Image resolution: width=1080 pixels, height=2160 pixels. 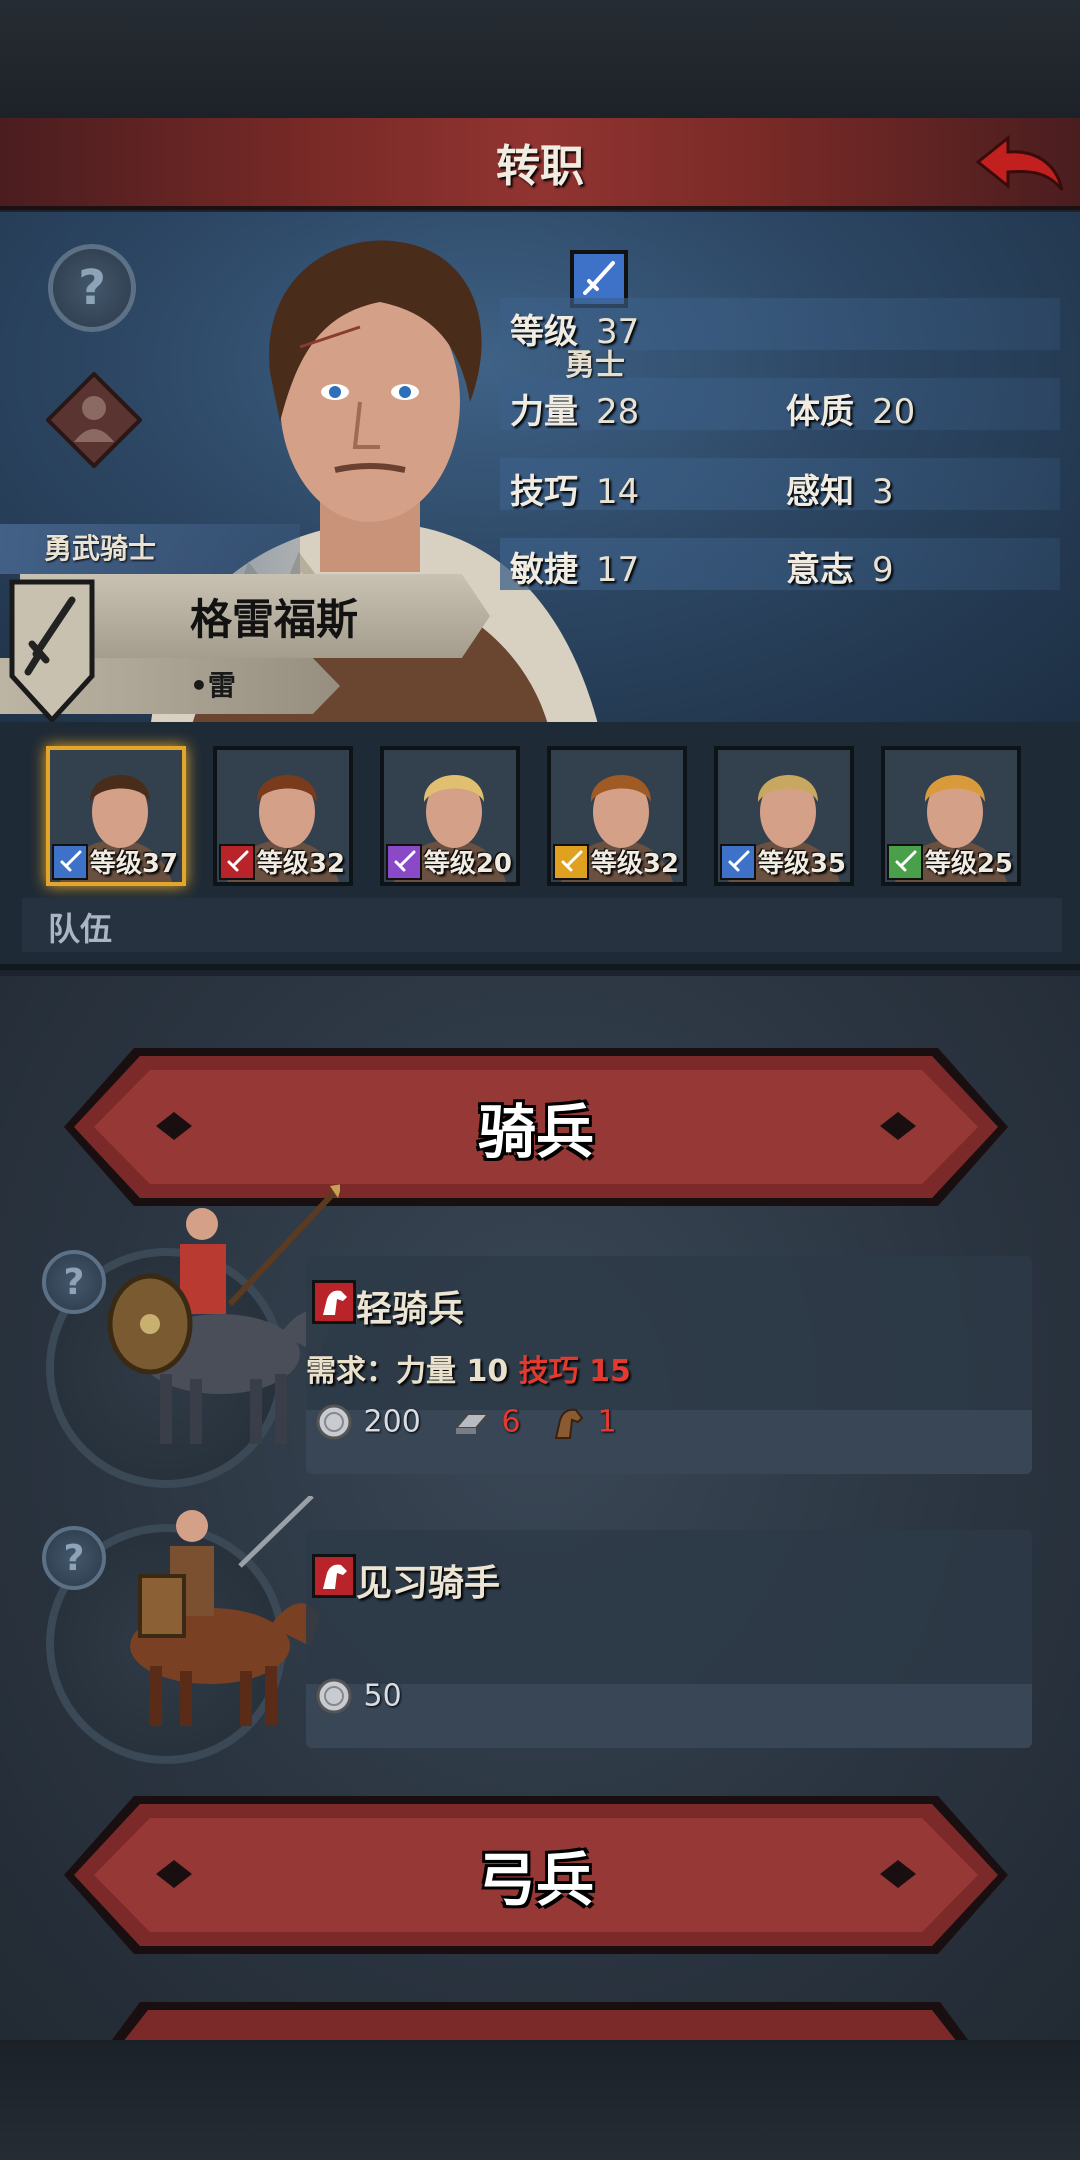 What do you see at coordinates (540, 2100) in the screenshot?
I see `navigation-bar-area` at bounding box center [540, 2100].